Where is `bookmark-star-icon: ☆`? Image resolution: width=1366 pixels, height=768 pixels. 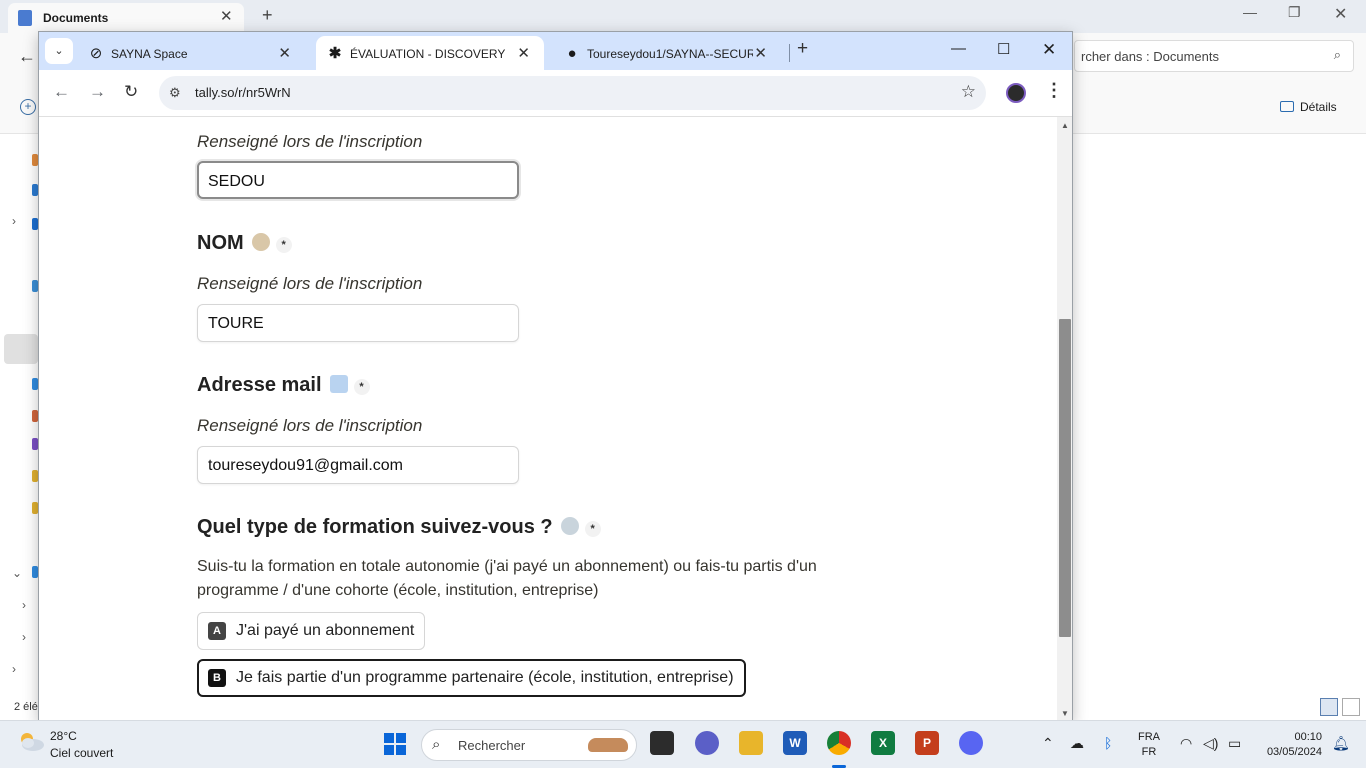 bookmark-star-icon: ☆ is located at coordinates (968, 92).